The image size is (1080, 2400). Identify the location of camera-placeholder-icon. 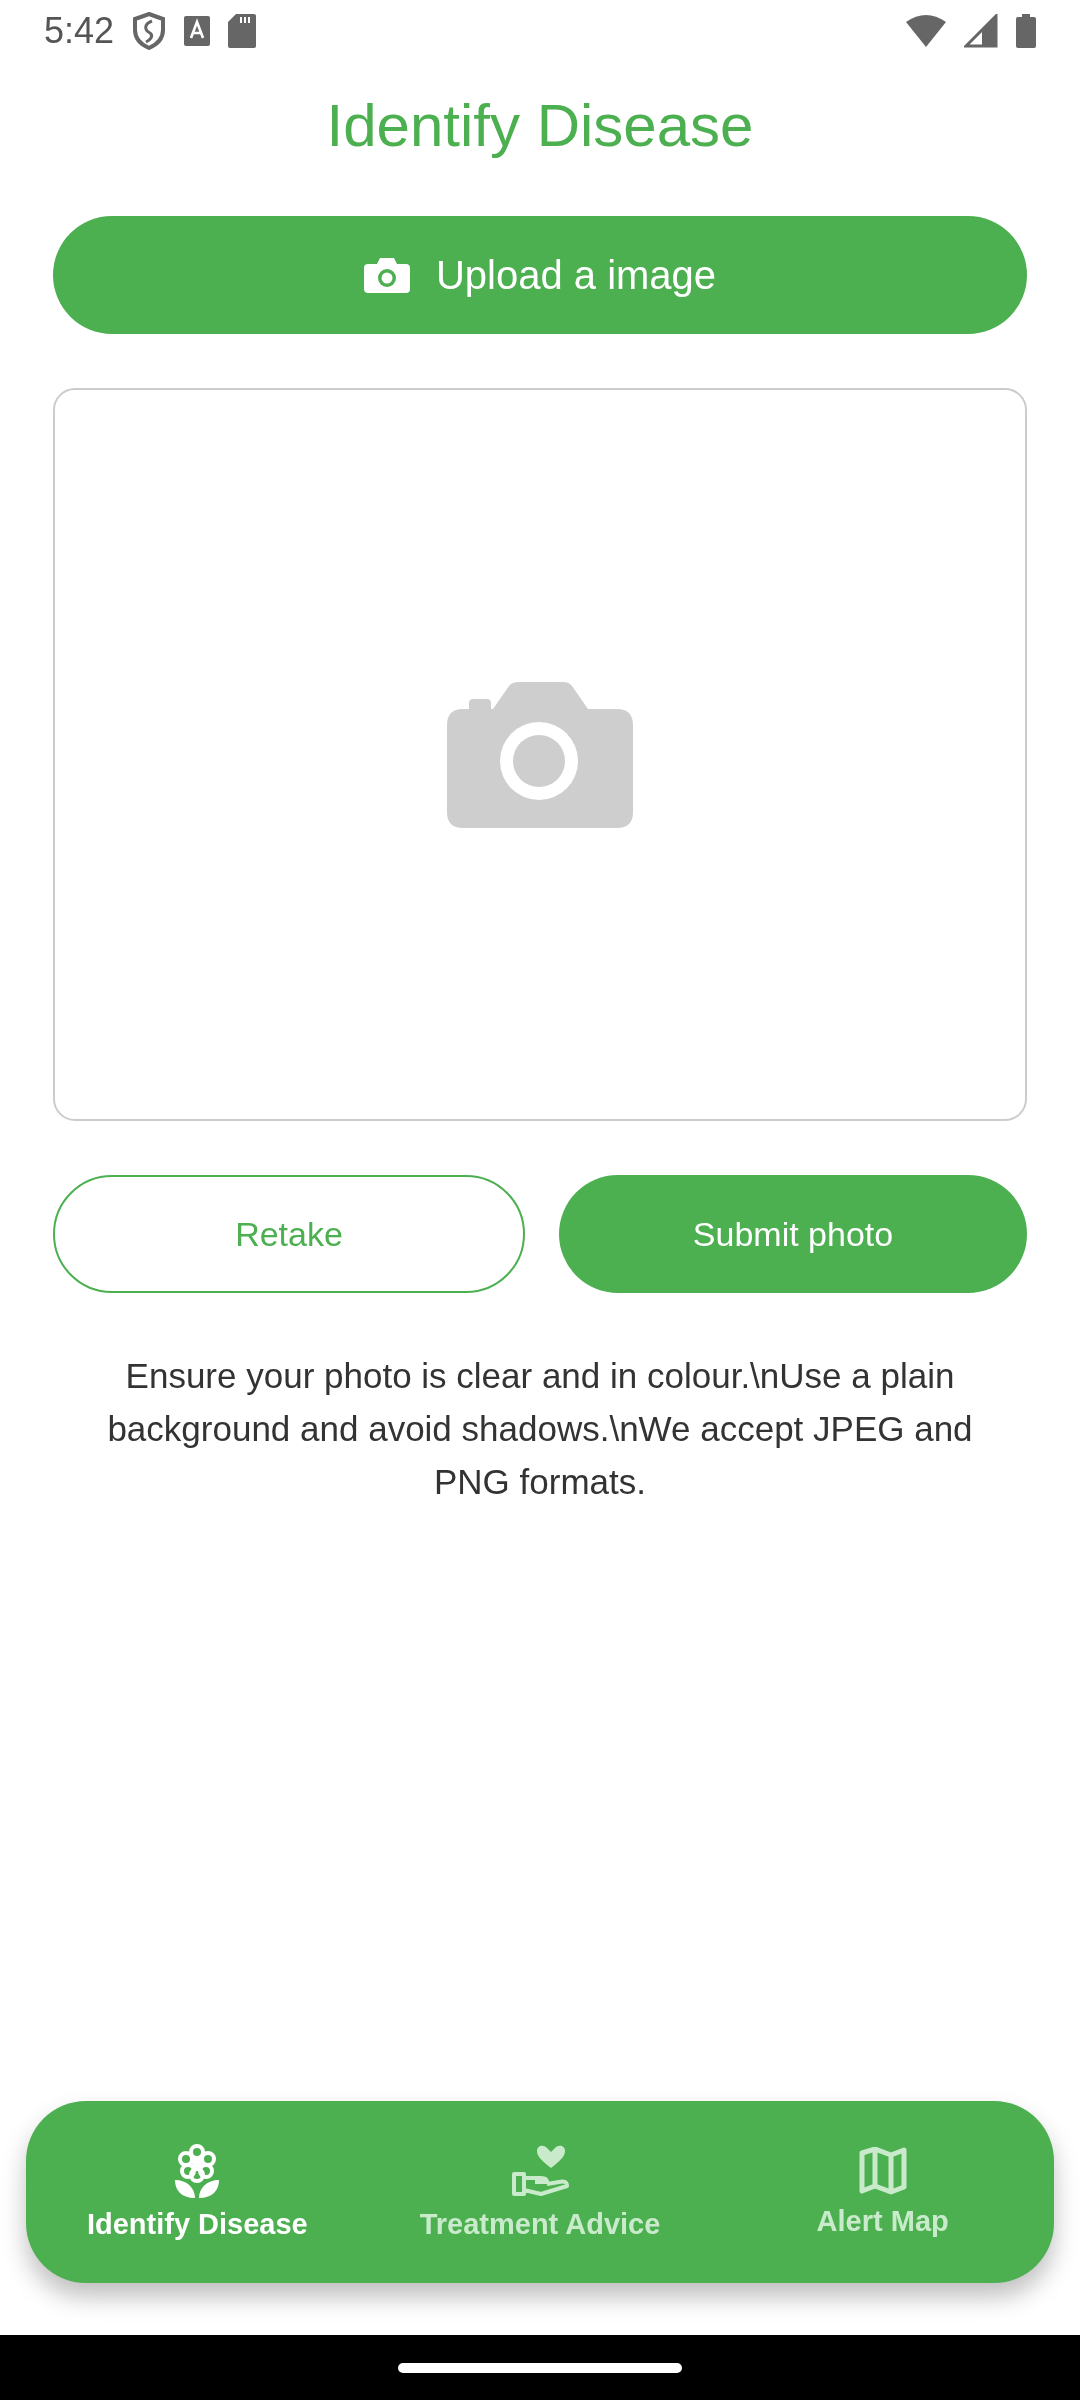
(540, 754).